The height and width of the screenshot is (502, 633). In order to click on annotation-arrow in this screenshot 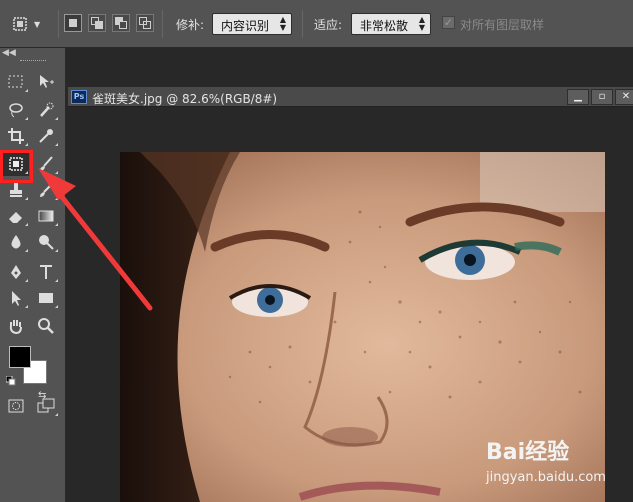, I will do `click(95, 239)`.